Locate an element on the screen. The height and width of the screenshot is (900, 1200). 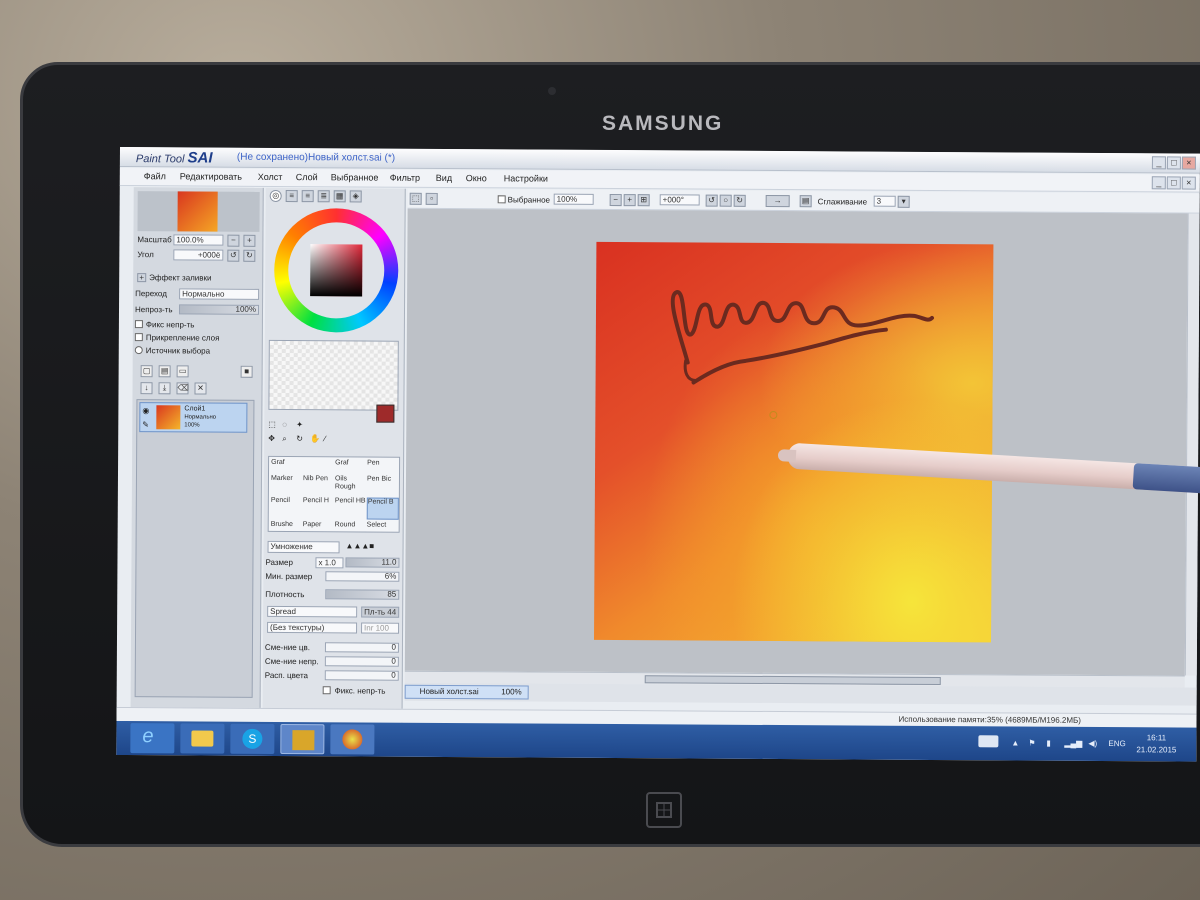
saturation-value-box is located at coordinates (336, 270).